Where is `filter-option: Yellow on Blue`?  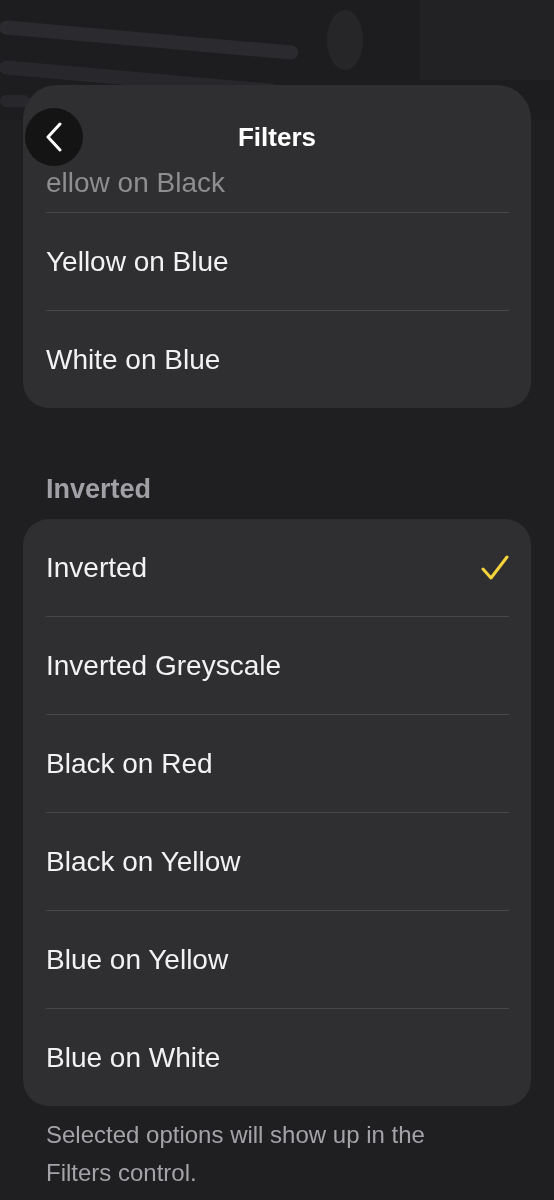 filter-option: Yellow on Blue is located at coordinates (277, 261).